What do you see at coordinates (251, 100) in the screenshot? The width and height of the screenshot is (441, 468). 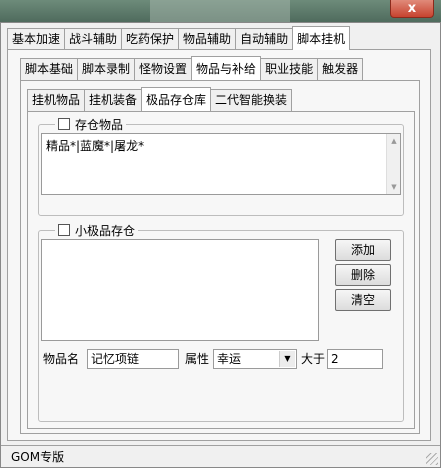 I see `tab-smart-equip: 二代智能换装` at bounding box center [251, 100].